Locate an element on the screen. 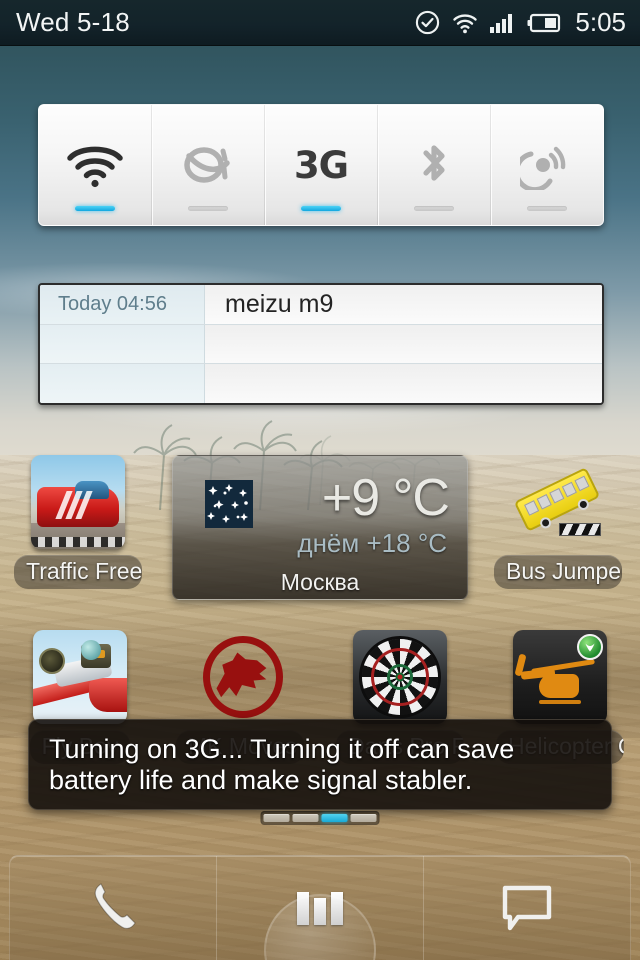  check-circle-icon is located at coordinates (428, 22).